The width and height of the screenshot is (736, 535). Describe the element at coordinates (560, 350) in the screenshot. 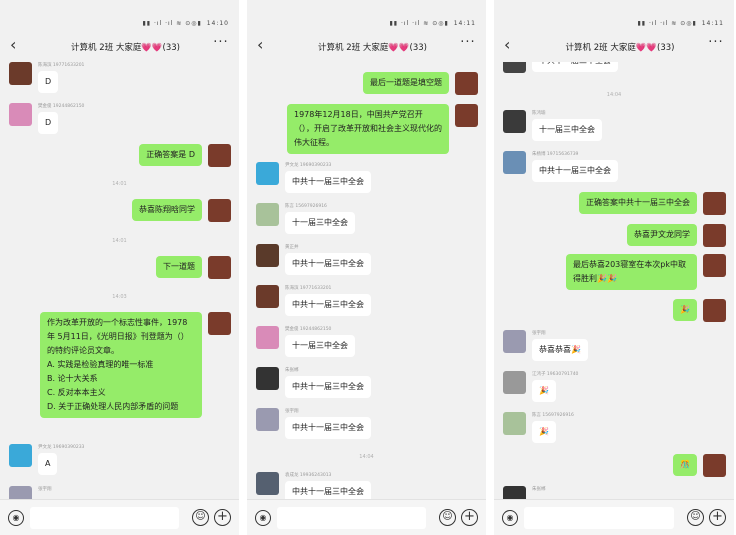

I see `message-bubble: 恭喜恭喜🎉` at that location.